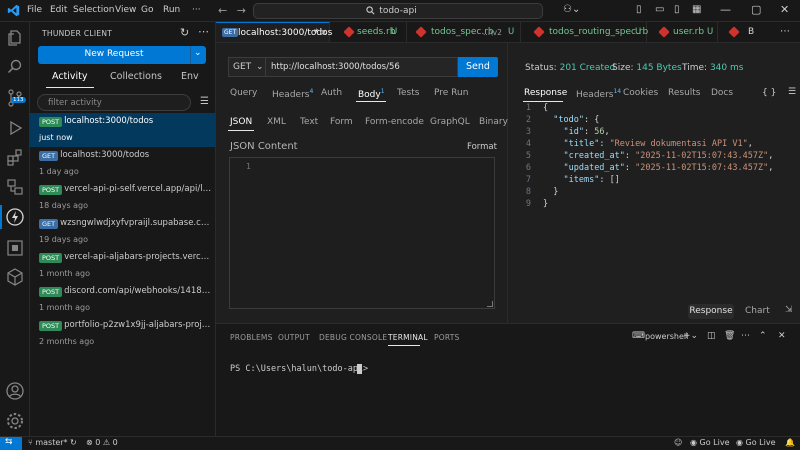 The image size is (800, 450). I want to click on refresh-icon: ↻, so click(184, 32).